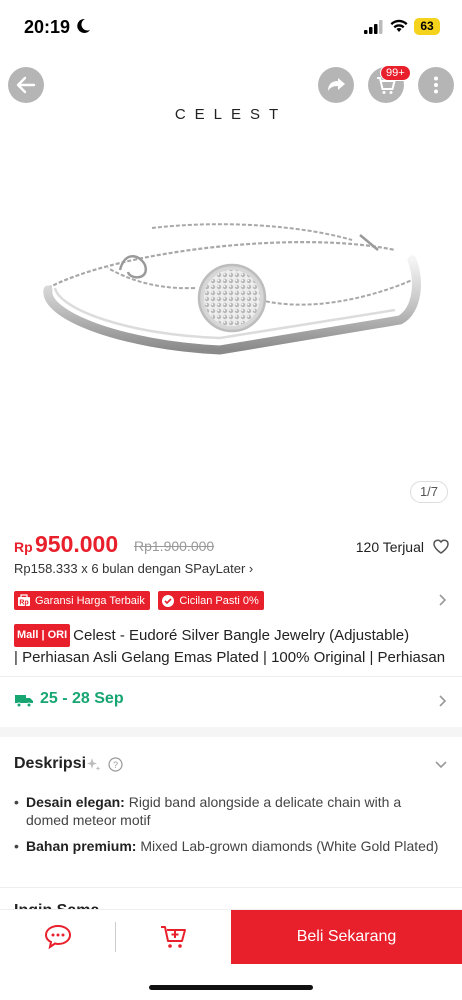 Image resolution: width=462 pixels, height=1000 pixels. What do you see at coordinates (251, 568) in the screenshot?
I see `chevron-right-icon: ›` at bounding box center [251, 568].